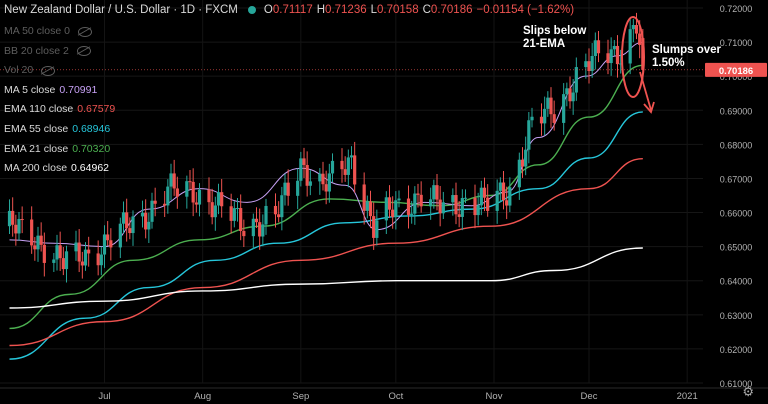  Describe the element at coordinates (394, 10) in the screenshot. I see `ohlc-low: L0.70158` at that location.